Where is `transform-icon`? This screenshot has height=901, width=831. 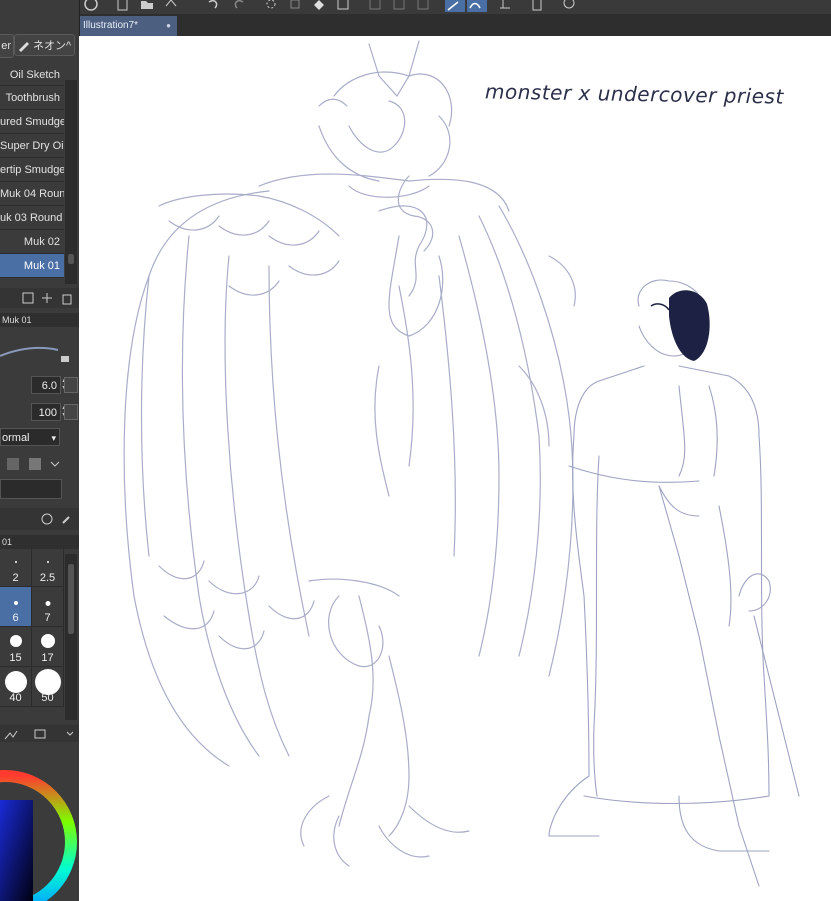
transform-icon is located at coordinates (343, 6).